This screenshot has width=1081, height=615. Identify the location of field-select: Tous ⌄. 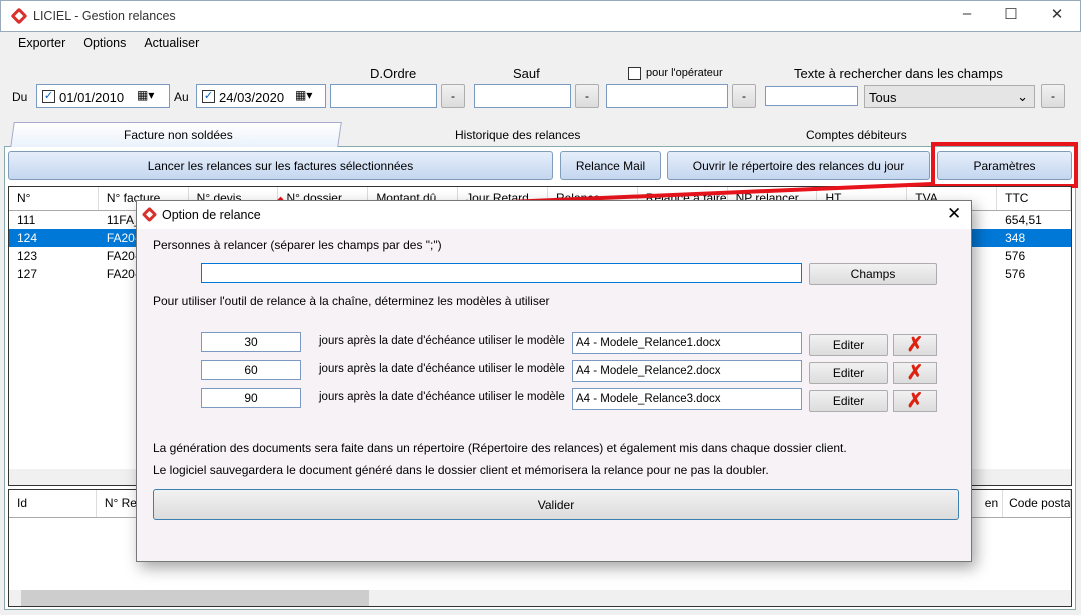
(949, 96).